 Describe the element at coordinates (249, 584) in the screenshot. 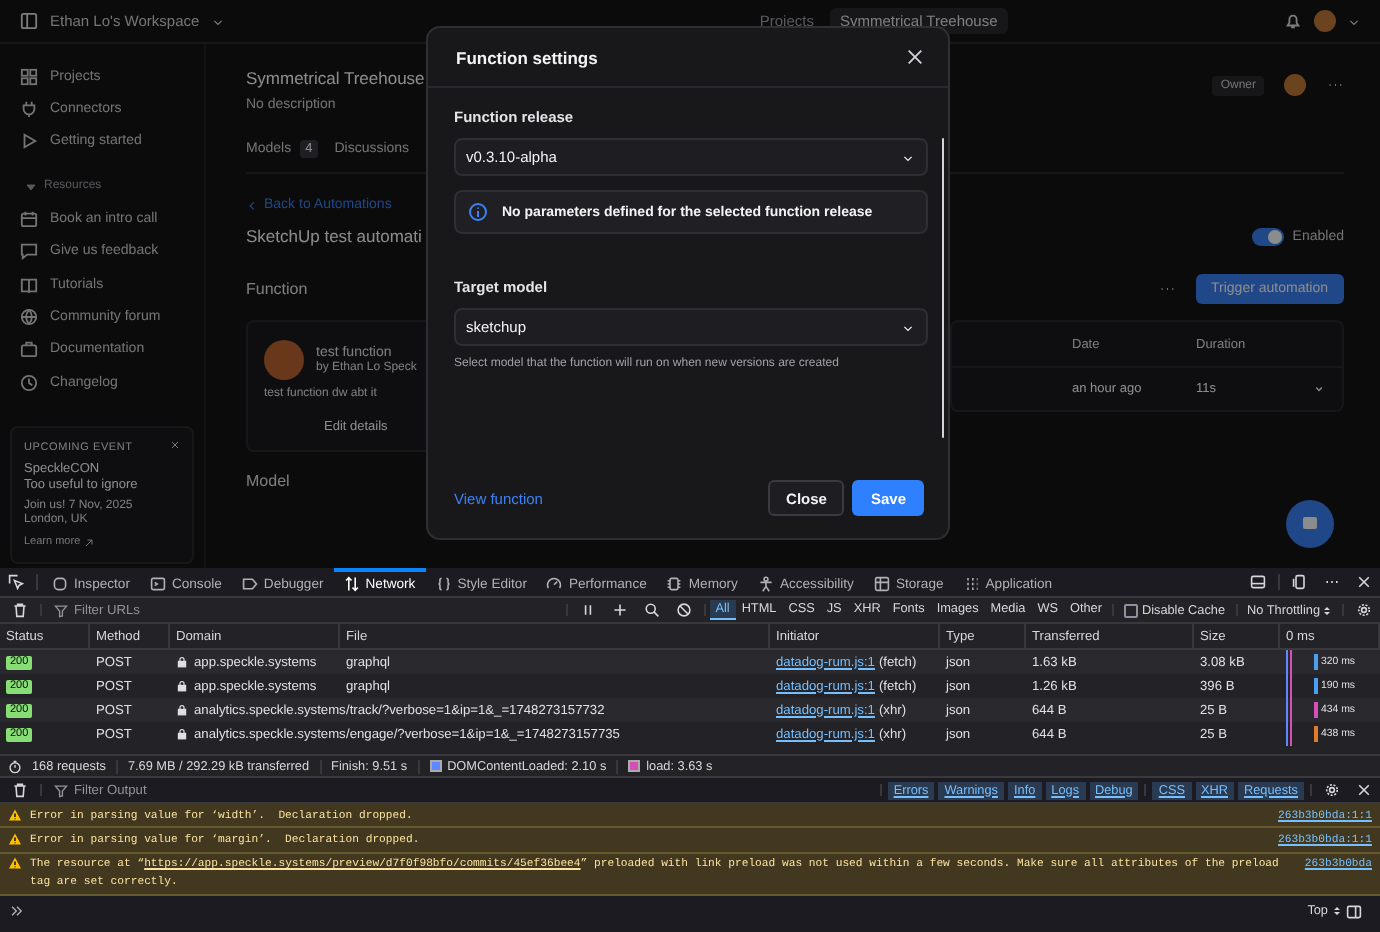

I see `debugger-icon` at that location.